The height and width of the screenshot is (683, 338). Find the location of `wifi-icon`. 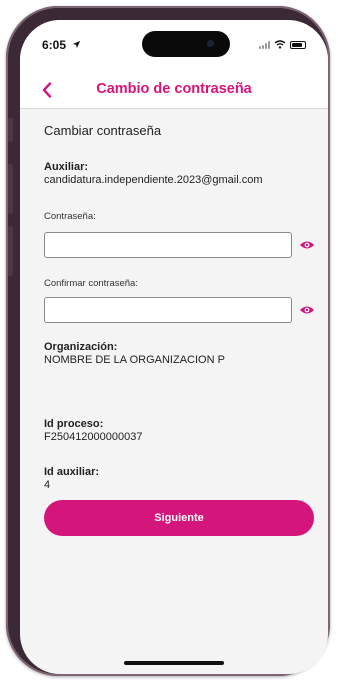

wifi-icon is located at coordinates (280, 44).